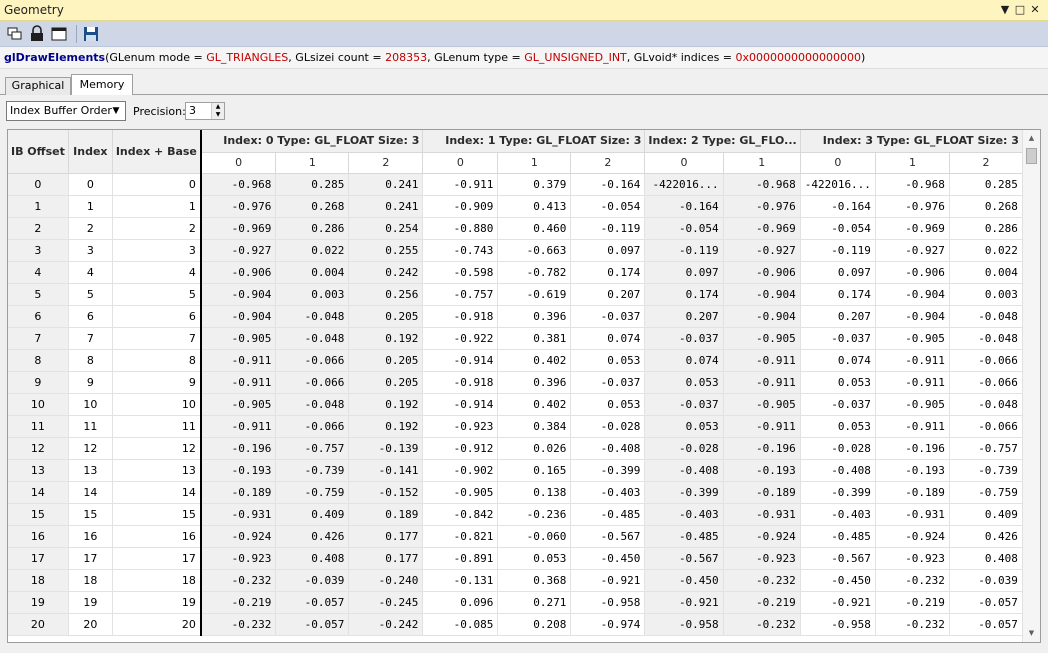 The width and height of the screenshot is (1048, 653). What do you see at coordinates (1031, 386) in the screenshot?
I see `vertical-scrollbar: ▲ ▼` at bounding box center [1031, 386].